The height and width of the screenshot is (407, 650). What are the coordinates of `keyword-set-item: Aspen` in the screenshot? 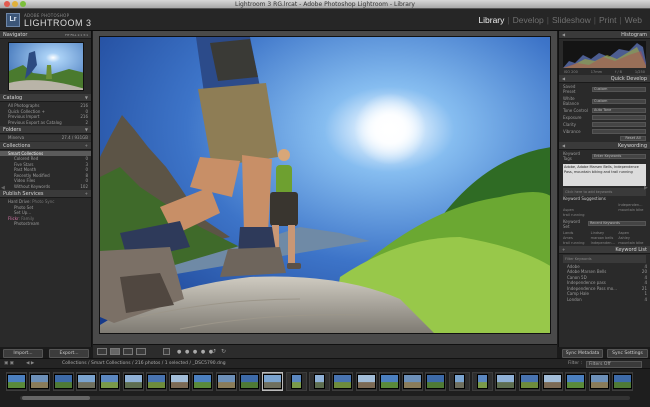 It's located at (632, 233).